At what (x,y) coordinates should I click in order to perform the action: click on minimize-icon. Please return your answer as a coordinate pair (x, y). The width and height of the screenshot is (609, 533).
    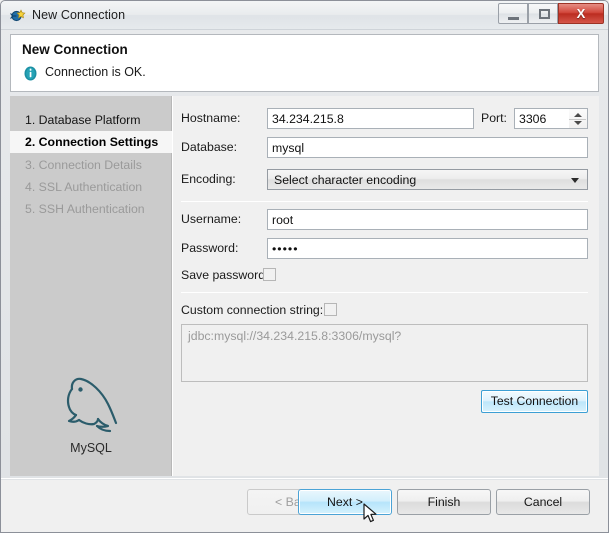
    Looking at the image, I should click on (513, 18).